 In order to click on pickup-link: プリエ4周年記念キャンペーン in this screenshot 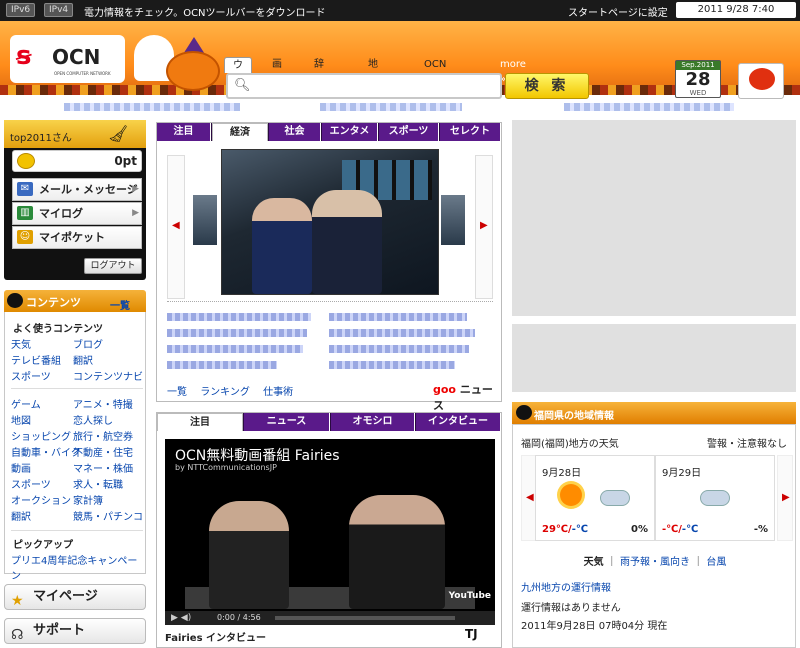, I will do `click(78, 567)`.